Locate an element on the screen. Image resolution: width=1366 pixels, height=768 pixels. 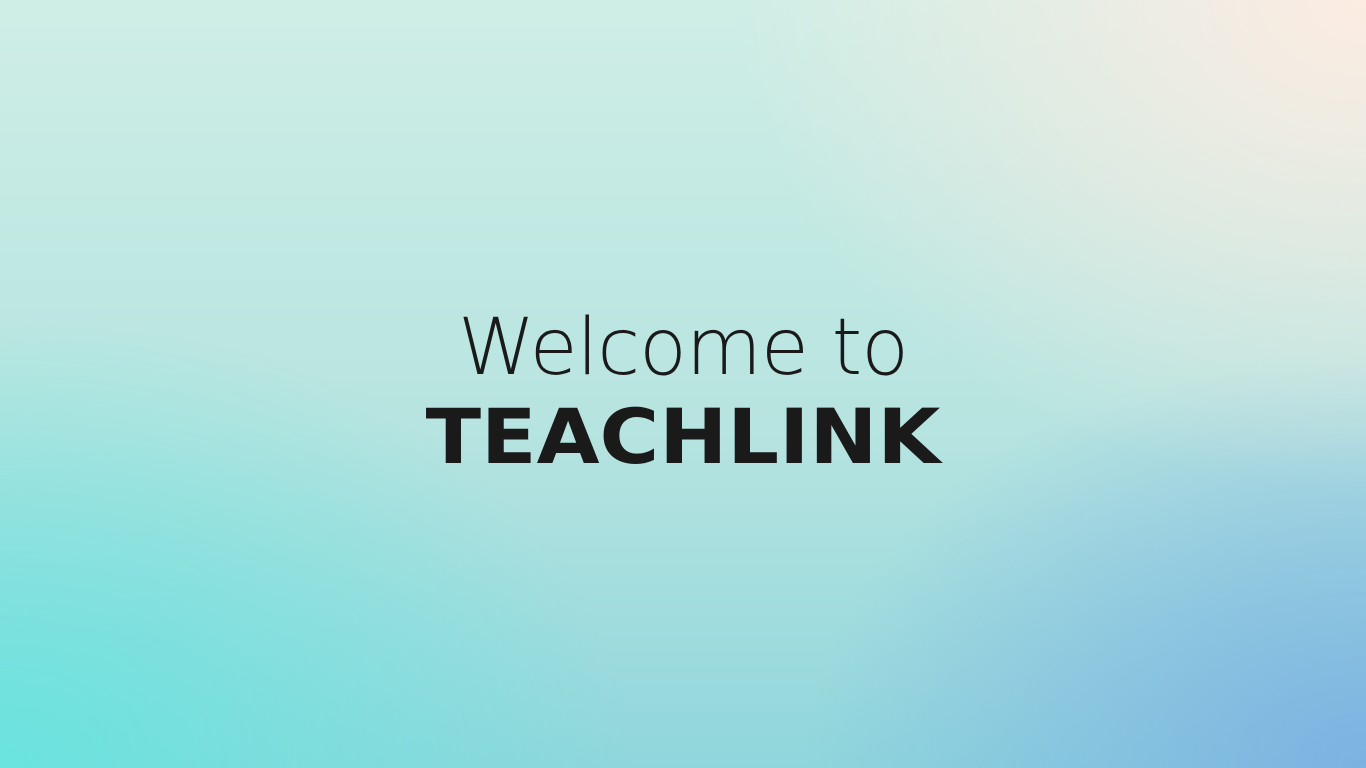
welcome-heading: Welcome to is located at coordinates (683, 348).